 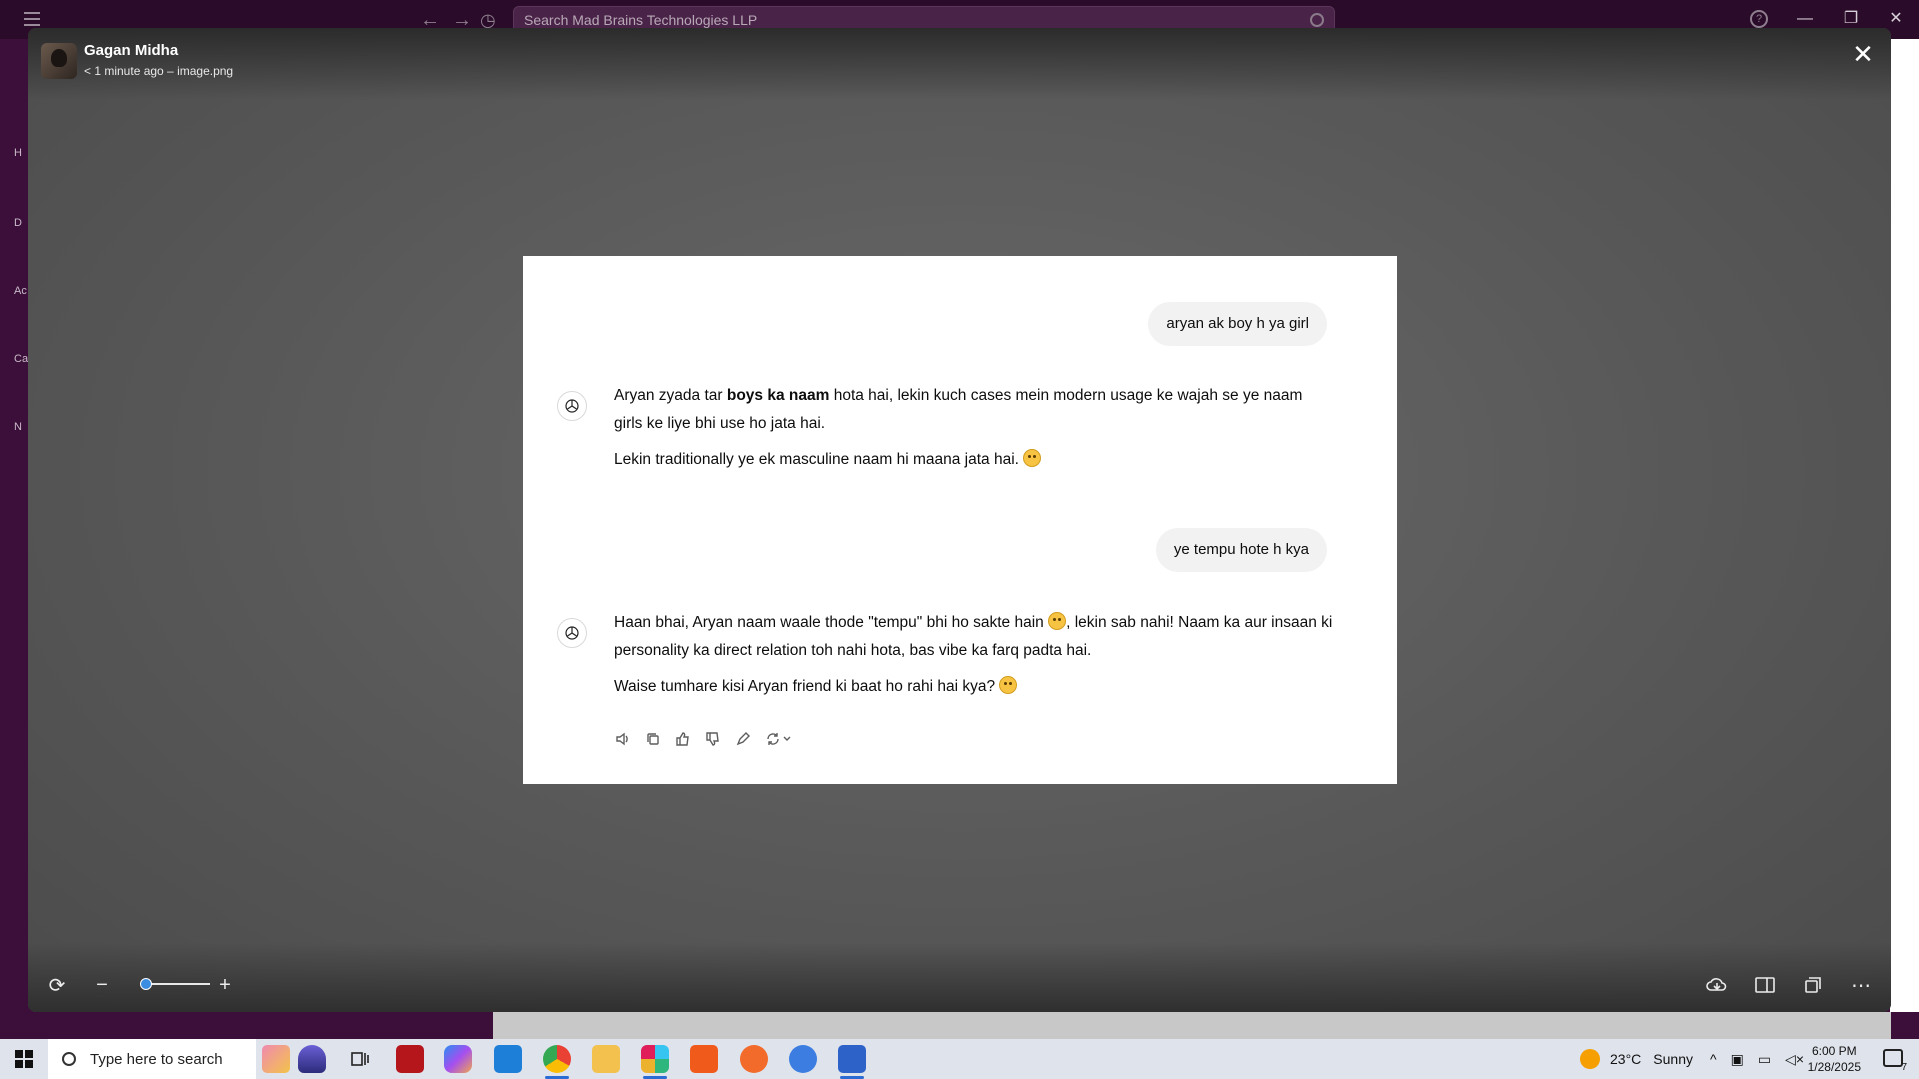 What do you see at coordinates (488, 20) in the screenshot?
I see `clock-icon: ◷` at bounding box center [488, 20].